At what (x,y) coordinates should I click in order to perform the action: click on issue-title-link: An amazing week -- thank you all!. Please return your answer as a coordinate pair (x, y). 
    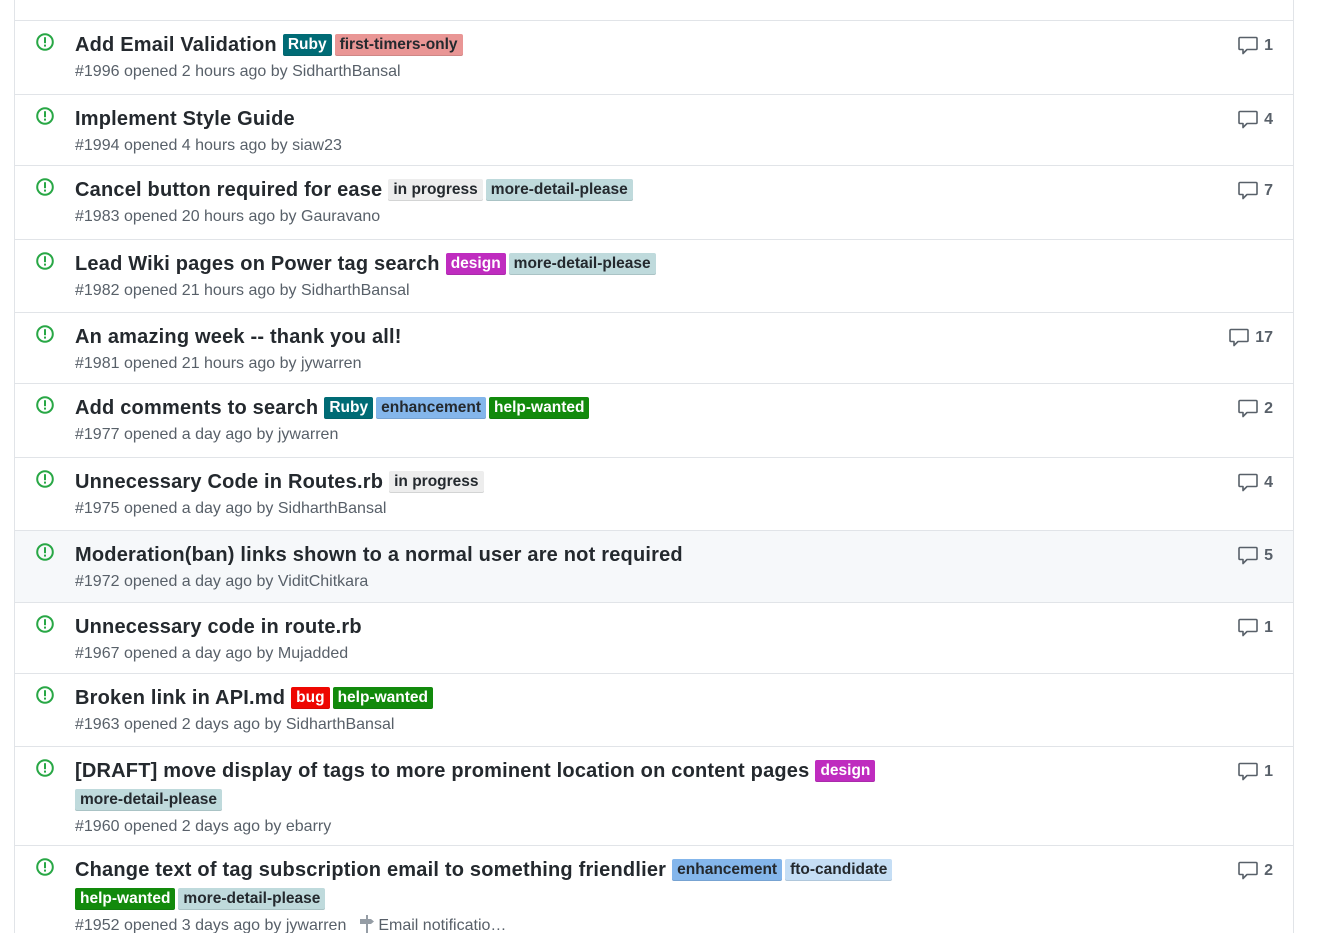
    Looking at the image, I should click on (238, 337).